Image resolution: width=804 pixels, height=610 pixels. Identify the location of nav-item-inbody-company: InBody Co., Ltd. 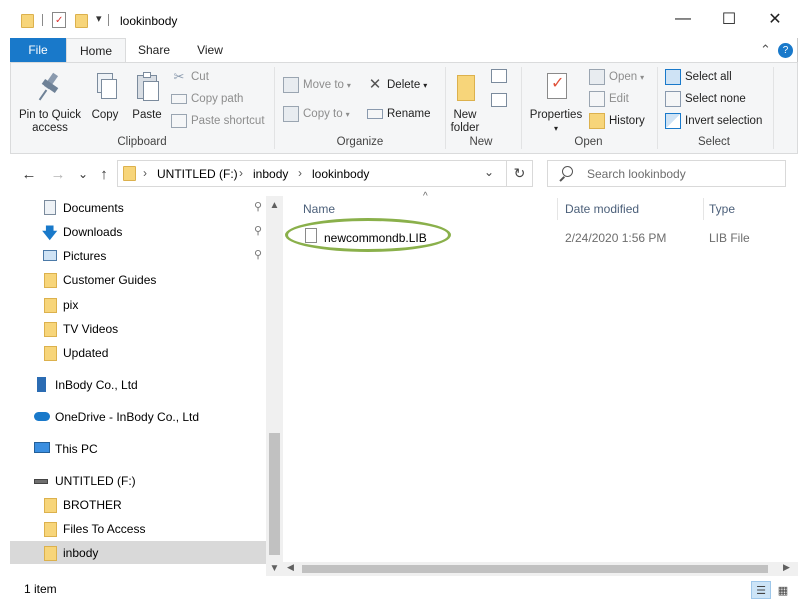
(138, 385).